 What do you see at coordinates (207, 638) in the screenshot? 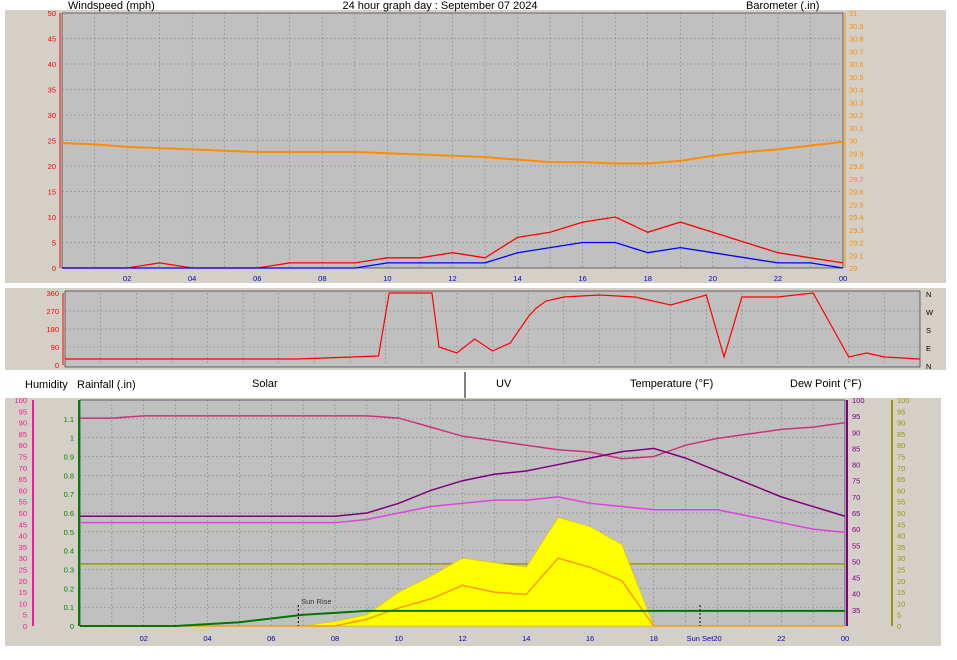
I see `hour-tick-label: 04` at bounding box center [207, 638].